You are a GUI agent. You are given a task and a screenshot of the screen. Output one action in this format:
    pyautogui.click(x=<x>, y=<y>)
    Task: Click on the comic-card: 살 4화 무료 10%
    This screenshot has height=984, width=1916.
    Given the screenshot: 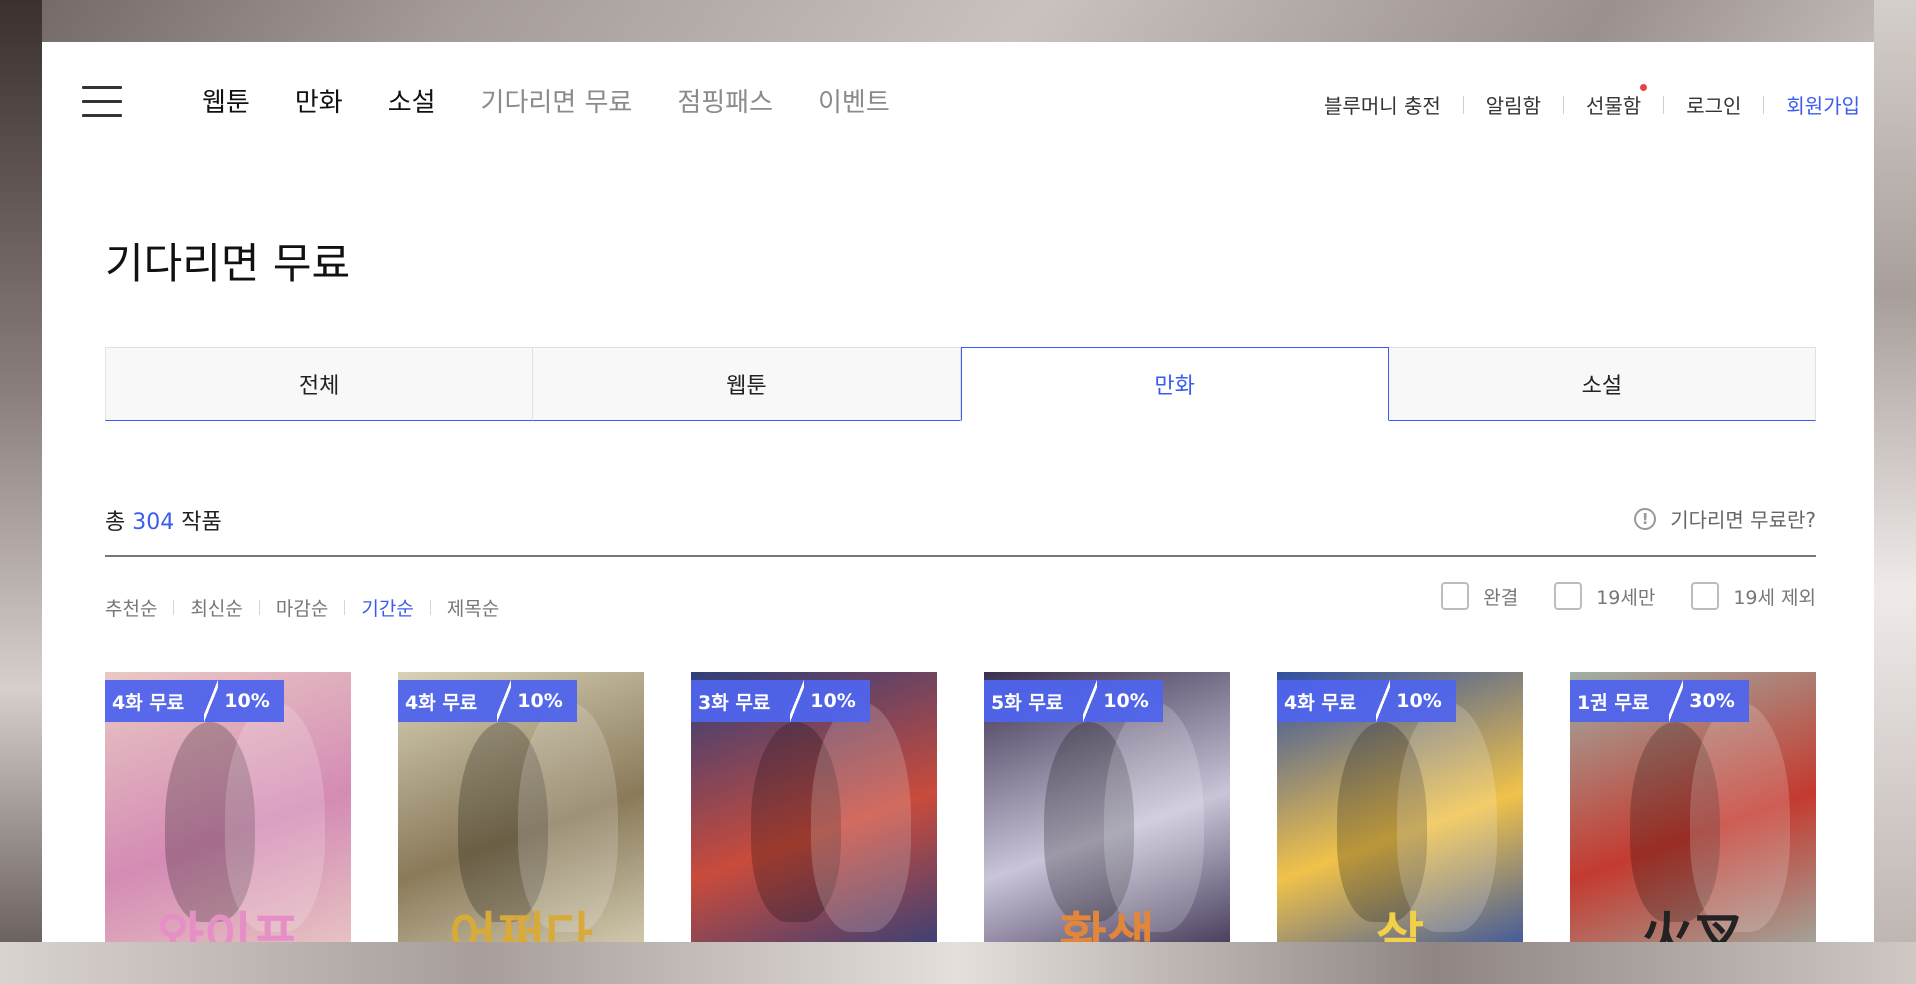 What is the action you would take?
    pyautogui.click(x=1400, y=807)
    